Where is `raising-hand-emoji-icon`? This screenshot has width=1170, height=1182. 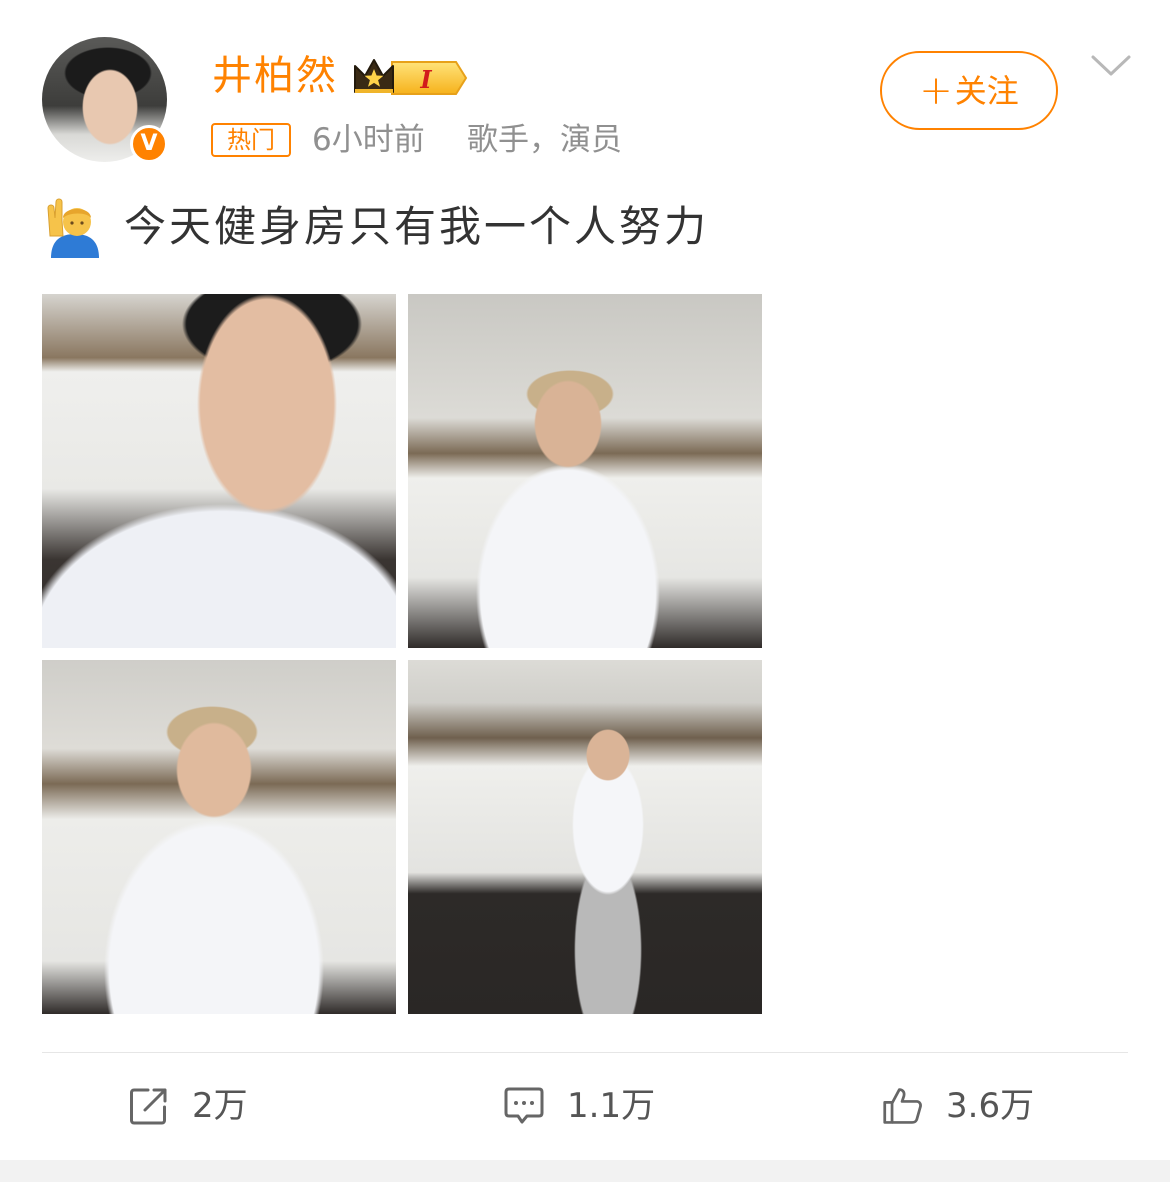
raising-hand-emoji-icon is located at coordinates (73, 228).